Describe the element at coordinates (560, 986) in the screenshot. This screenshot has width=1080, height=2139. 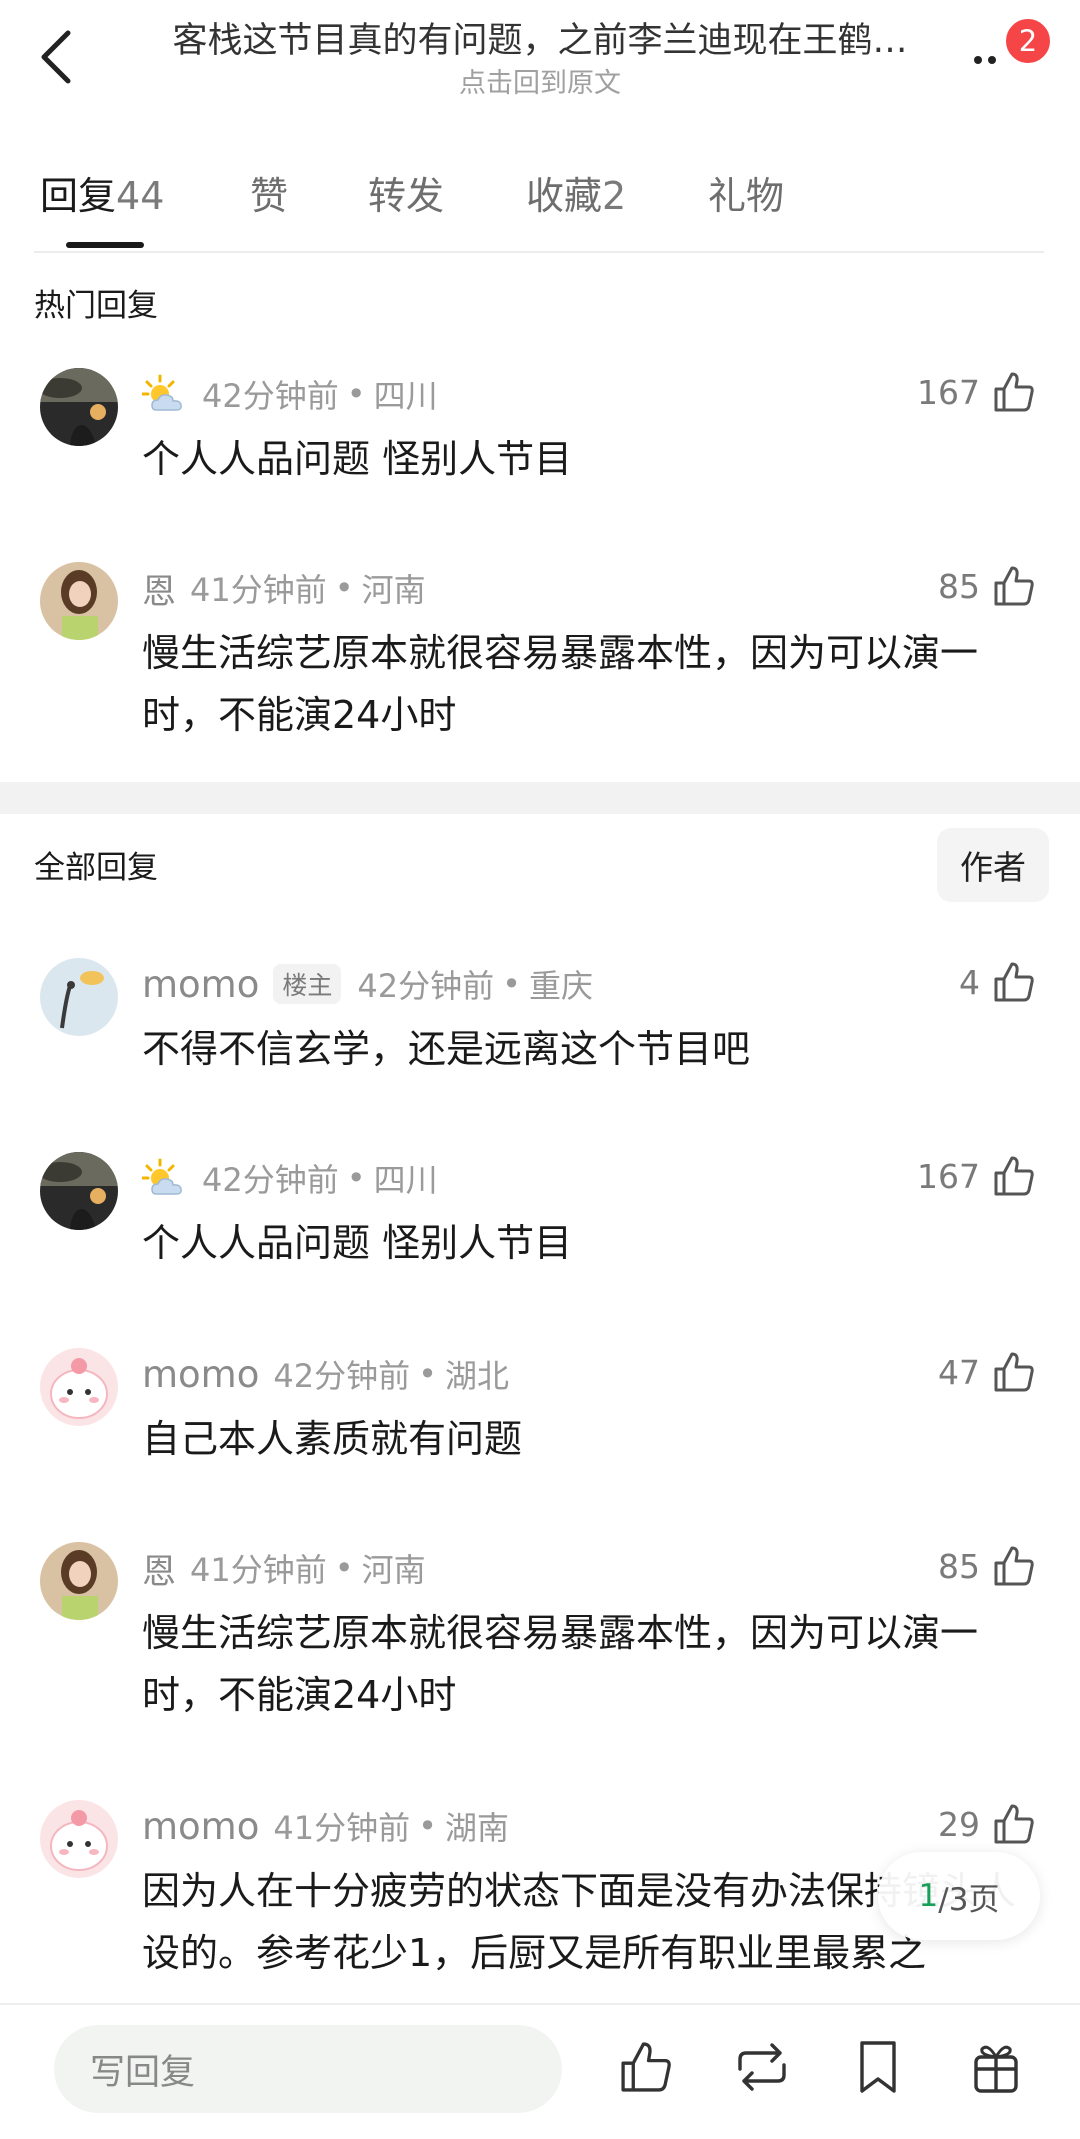
I see `comment-location: 重庆` at that location.